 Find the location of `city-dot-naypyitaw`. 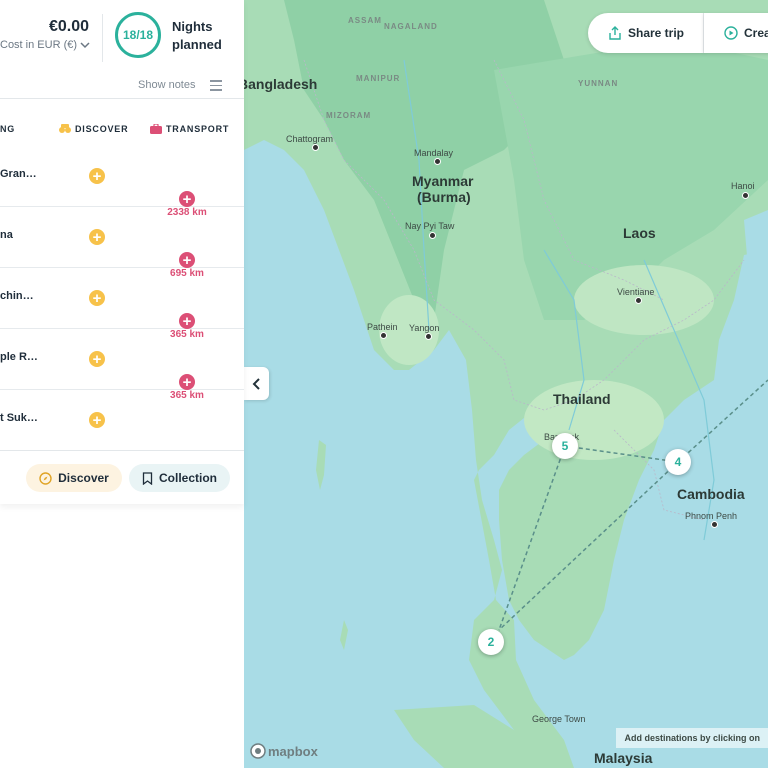

city-dot-naypyitaw is located at coordinates (432, 235).